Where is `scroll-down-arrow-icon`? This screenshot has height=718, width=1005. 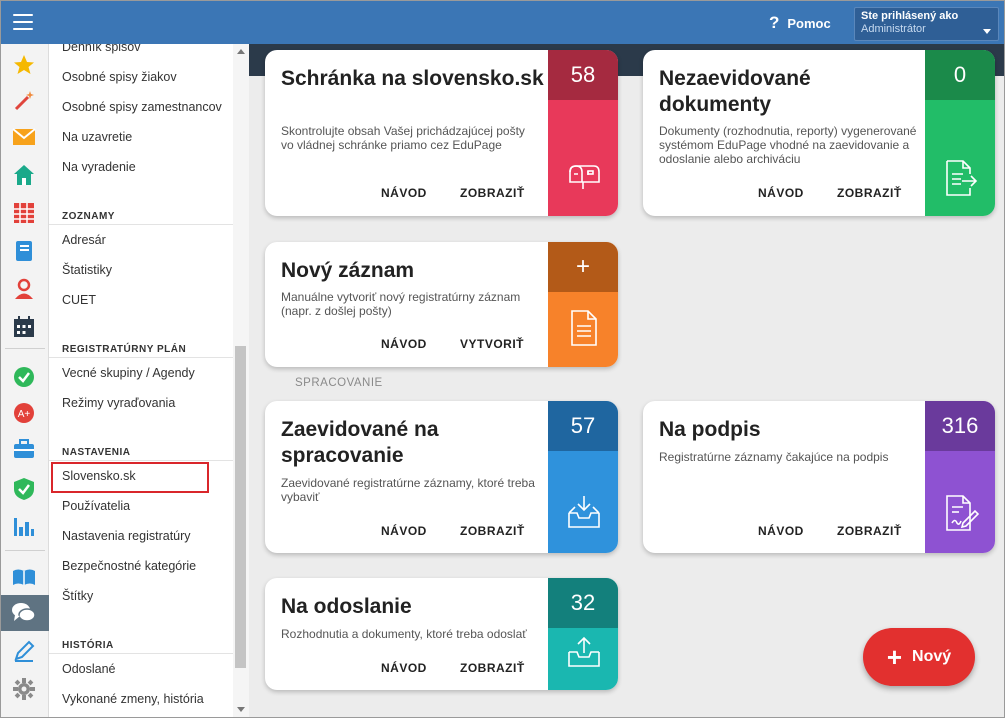 scroll-down-arrow-icon is located at coordinates (241, 709).